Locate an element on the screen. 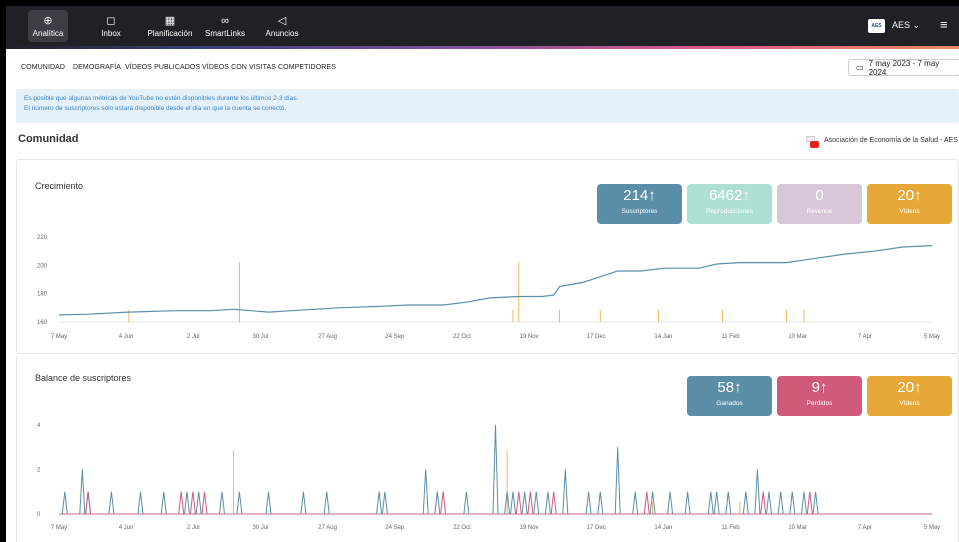 Image resolution: width=959 pixels, height=542 pixels. y-tick-label: 220 is located at coordinates (42, 238).